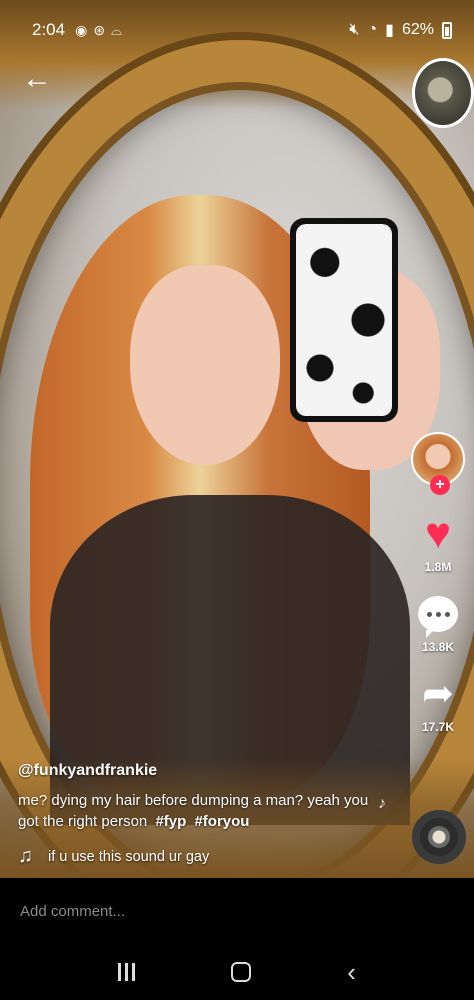 This screenshot has width=474, height=1000. Describe the element at coordinates (438, 617) in the screenshot. I see `comment-icon` at that location.